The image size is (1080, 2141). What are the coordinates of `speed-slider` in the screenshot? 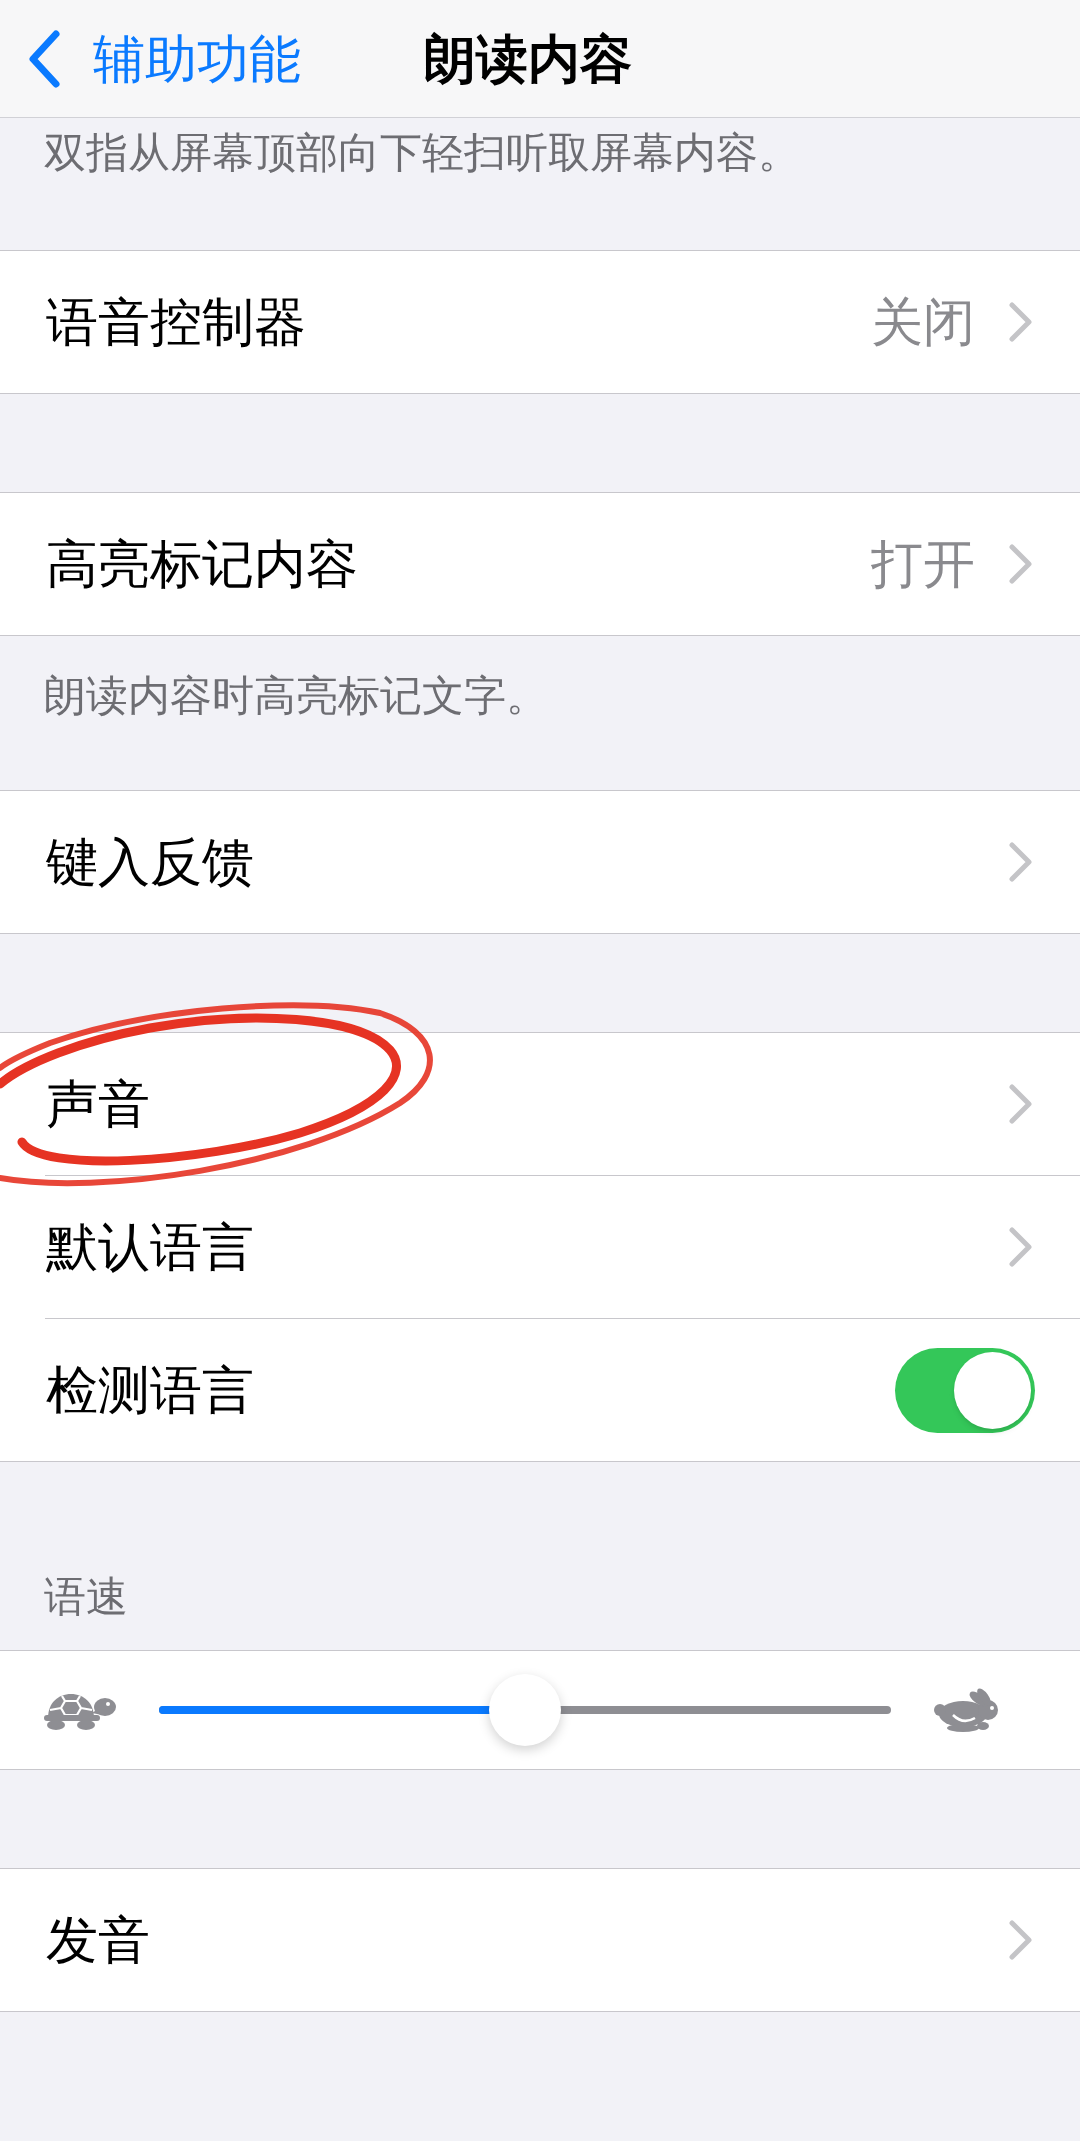 It's located at (525, 1710).